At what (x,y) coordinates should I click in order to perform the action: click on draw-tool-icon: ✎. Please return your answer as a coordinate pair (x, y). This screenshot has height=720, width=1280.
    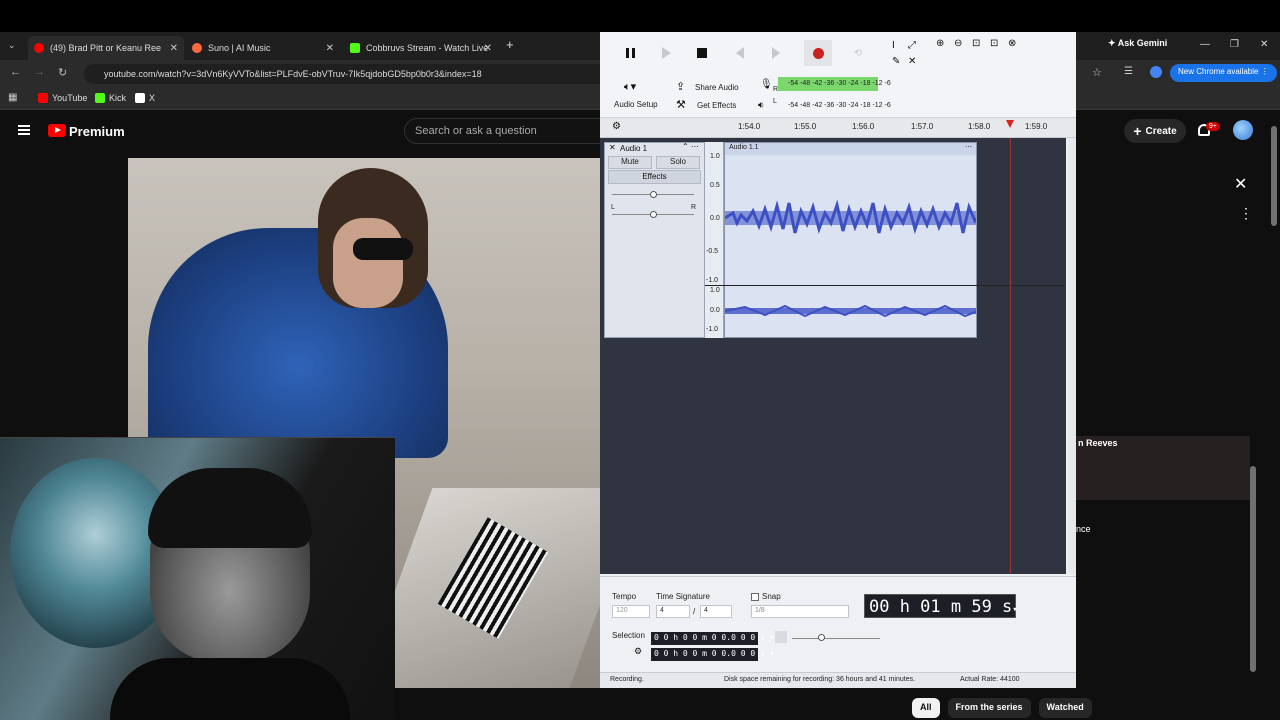
    Looking at the image, I should click on (896, 61).